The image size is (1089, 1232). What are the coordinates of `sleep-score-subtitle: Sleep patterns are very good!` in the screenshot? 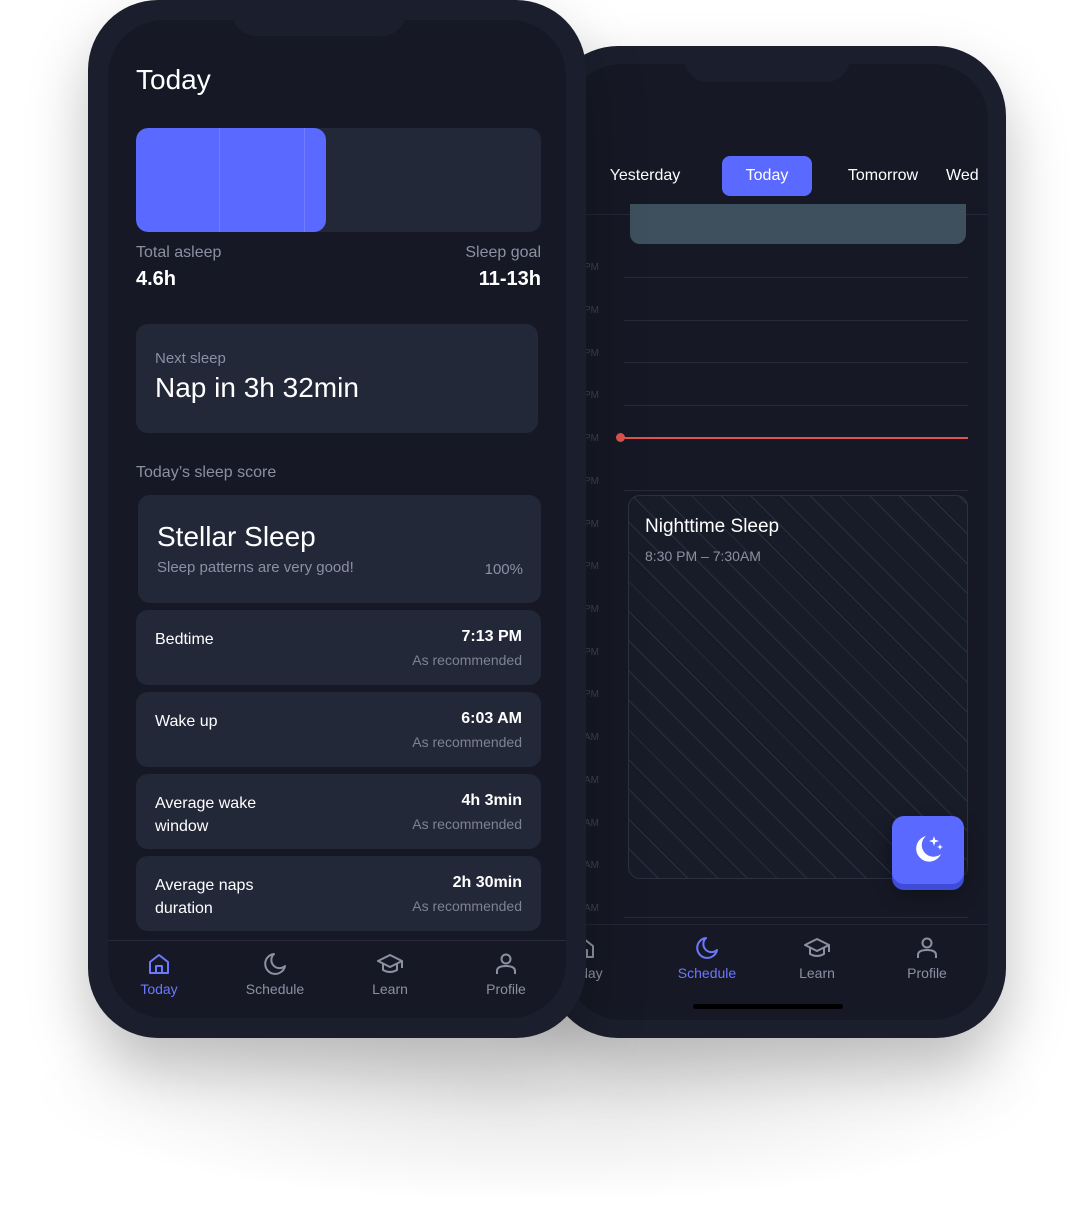 It's located at (255, 567).